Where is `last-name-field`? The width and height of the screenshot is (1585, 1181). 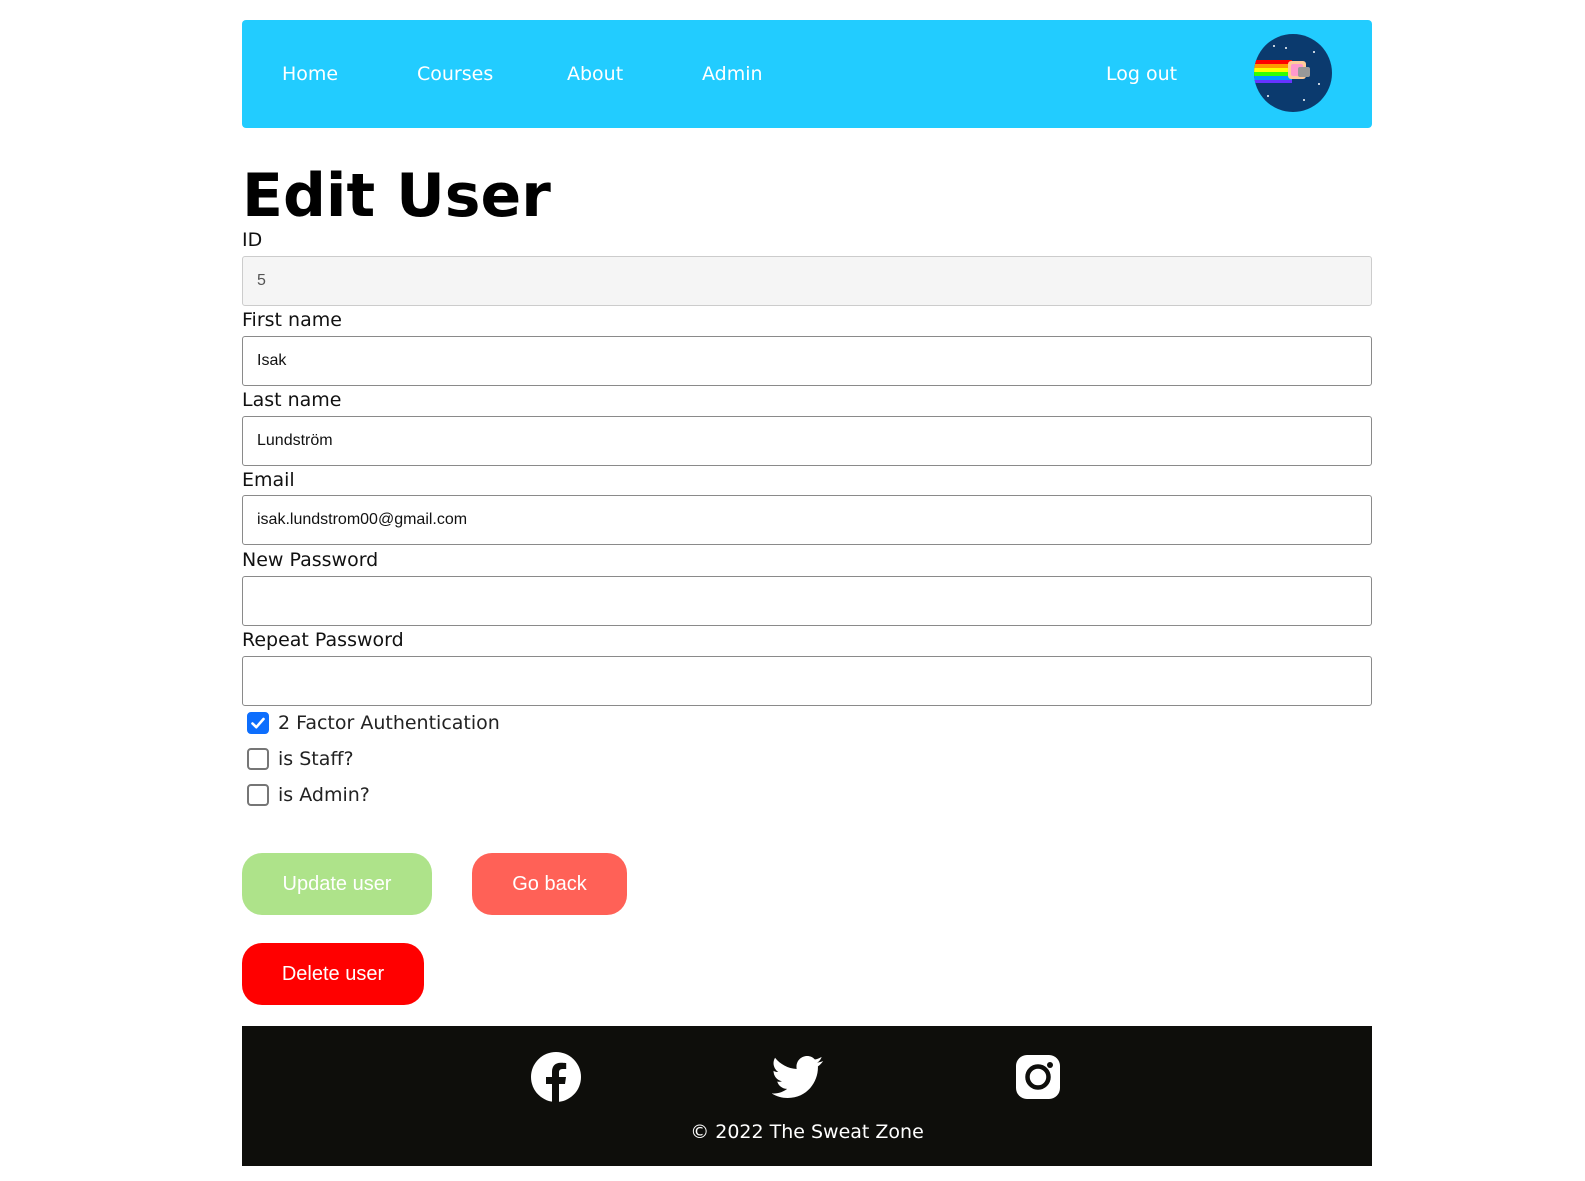 last-name-field is located at coordinates (807, 441).